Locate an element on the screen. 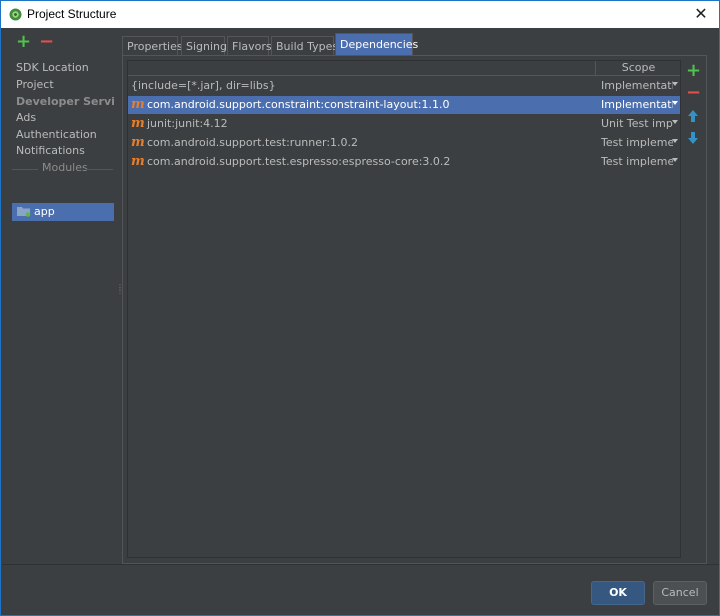  tab-properties: Properties is located at coordinates (152, 46).